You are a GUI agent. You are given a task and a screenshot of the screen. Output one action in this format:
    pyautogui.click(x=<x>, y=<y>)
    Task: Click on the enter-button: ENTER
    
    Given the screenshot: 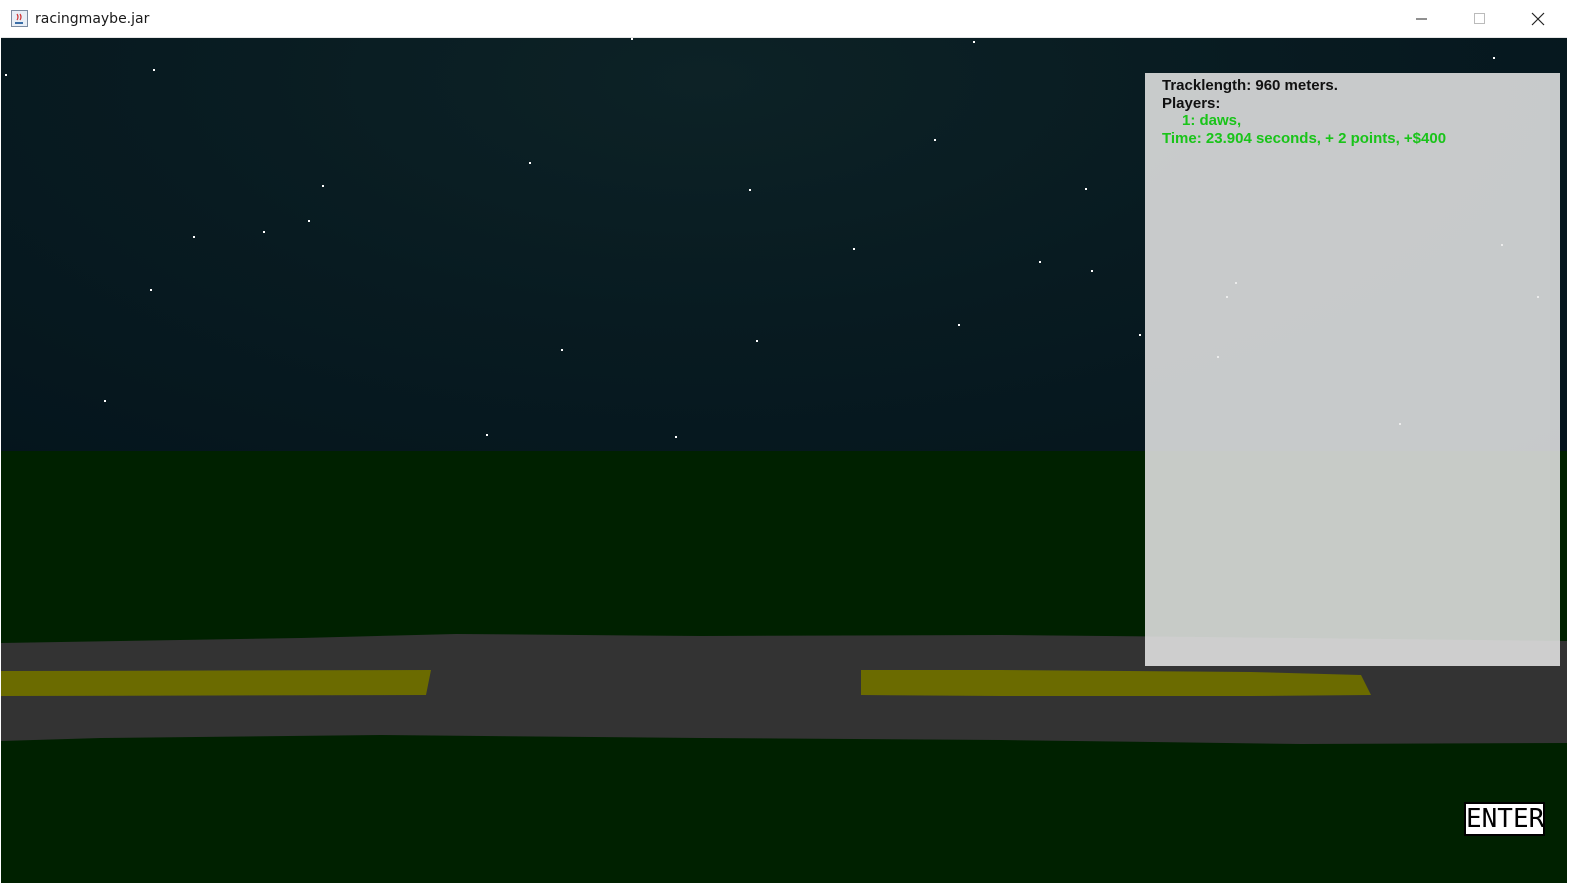 What is the action you would take?
    pyautogui.click(x=1504, y=819)
    